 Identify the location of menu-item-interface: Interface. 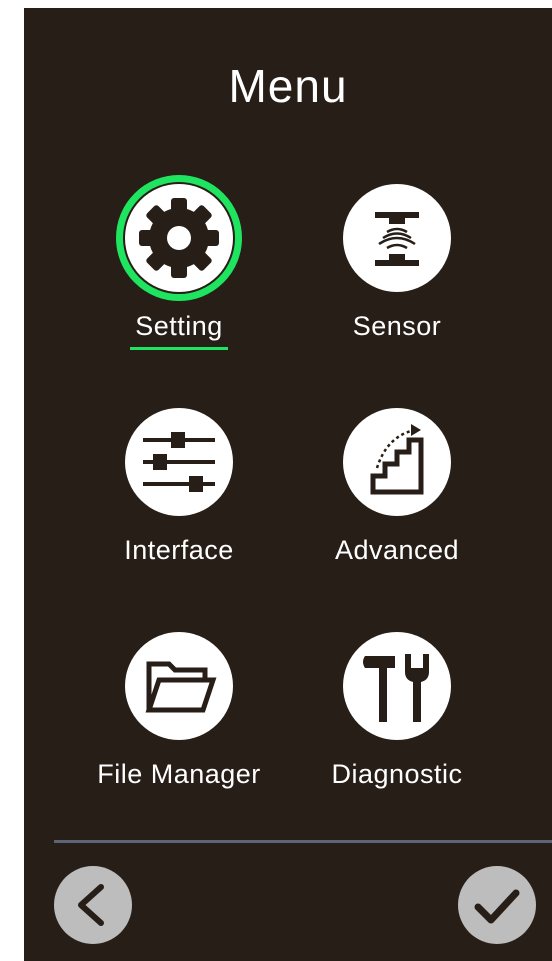
(179, 493).